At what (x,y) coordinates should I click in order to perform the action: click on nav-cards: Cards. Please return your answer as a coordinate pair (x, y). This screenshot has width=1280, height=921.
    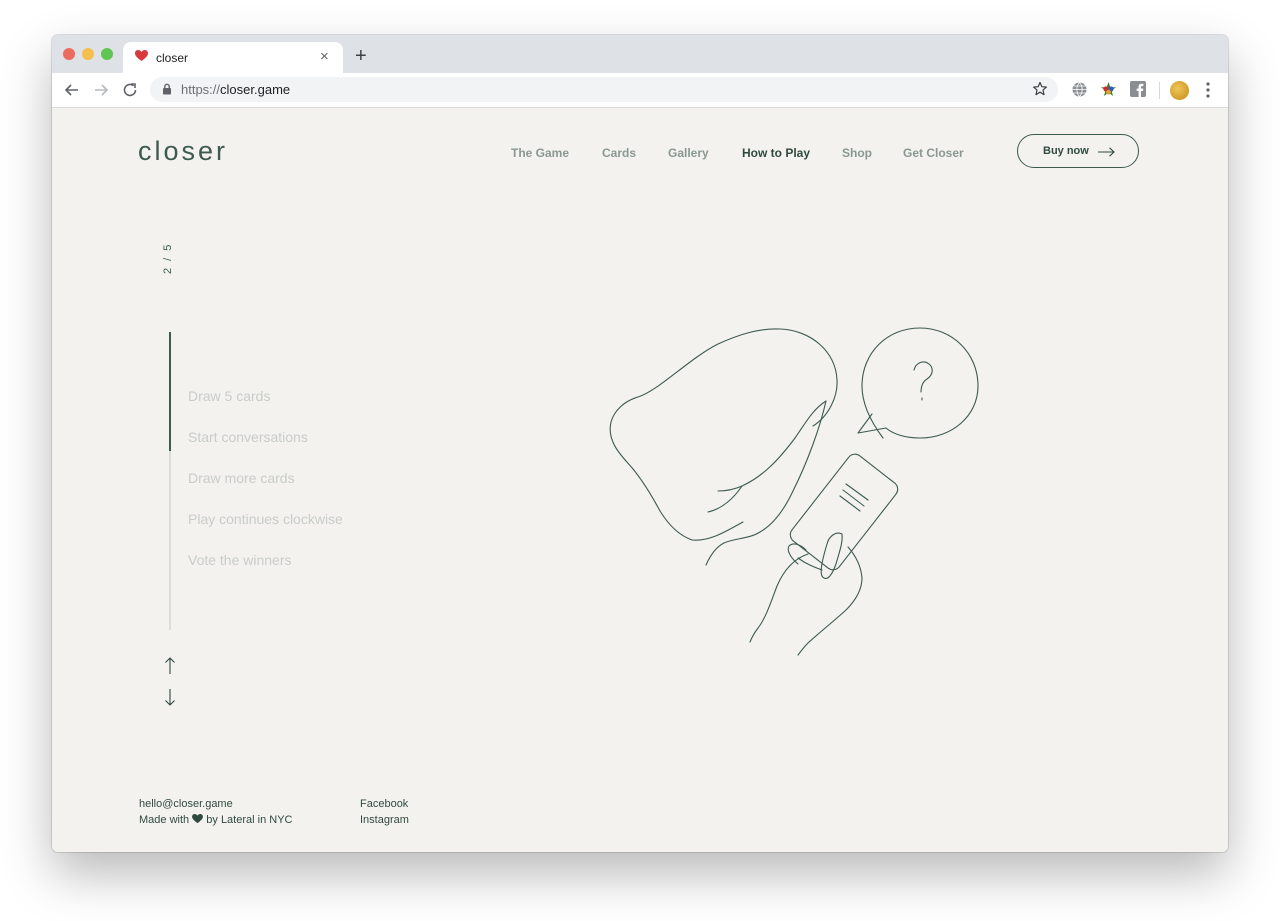
    Looking at the image, I should click on (619, 153).